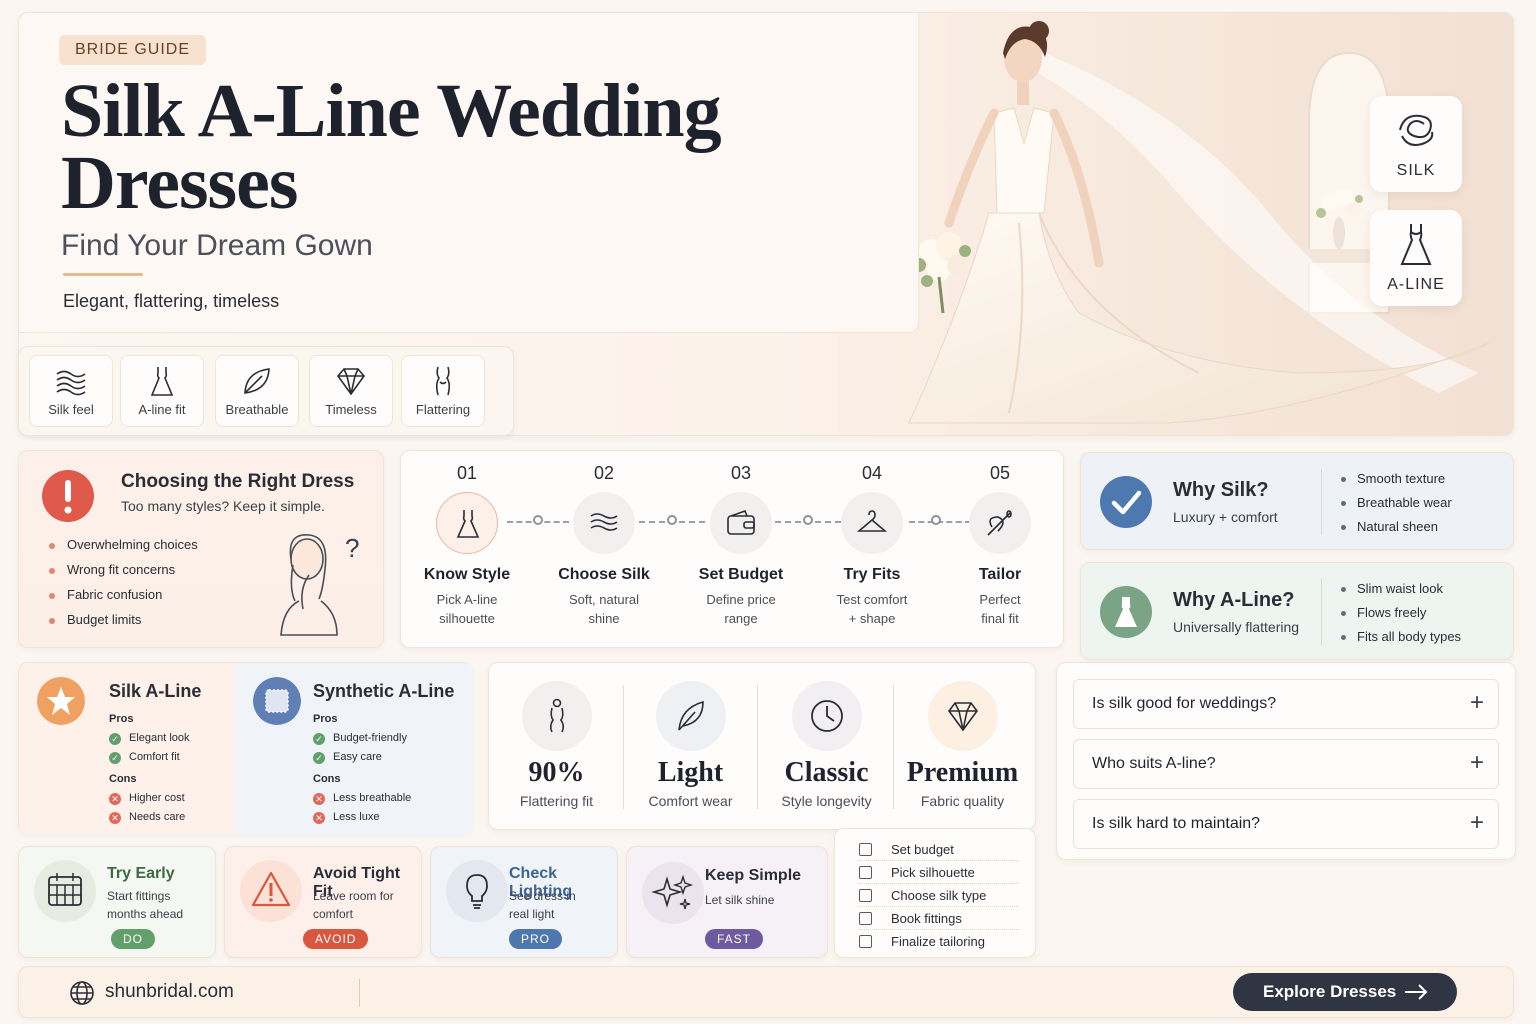 The image size is (1536, 1024). I want to click on checklist-item: Finalize tailoring, so click(939, 942).